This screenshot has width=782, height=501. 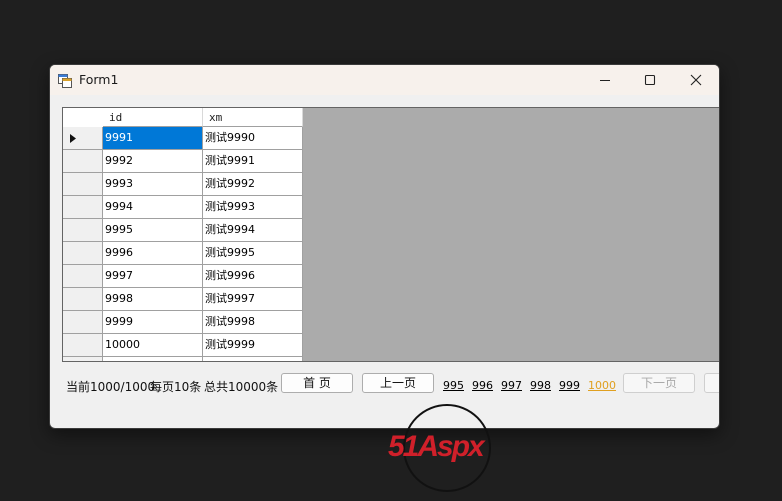 I want to click on cell-xm: 测试9990, so click(x=253, y=138).